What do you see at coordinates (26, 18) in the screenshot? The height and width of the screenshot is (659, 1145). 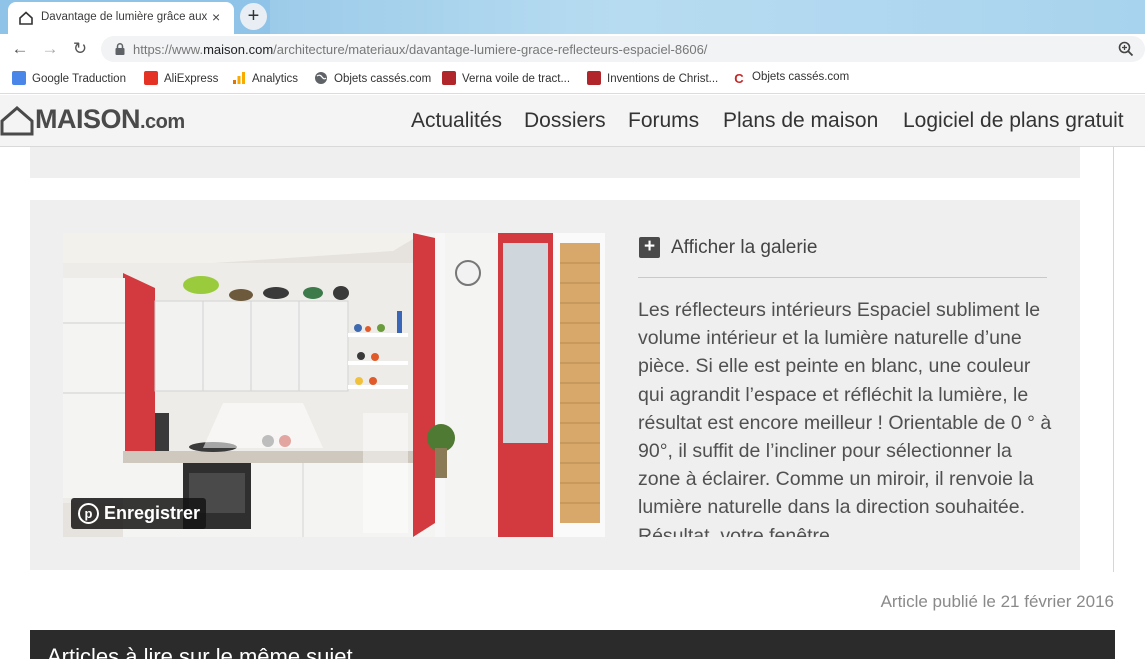 I see `house-favicon-icon` at bounding box center [26, 18].